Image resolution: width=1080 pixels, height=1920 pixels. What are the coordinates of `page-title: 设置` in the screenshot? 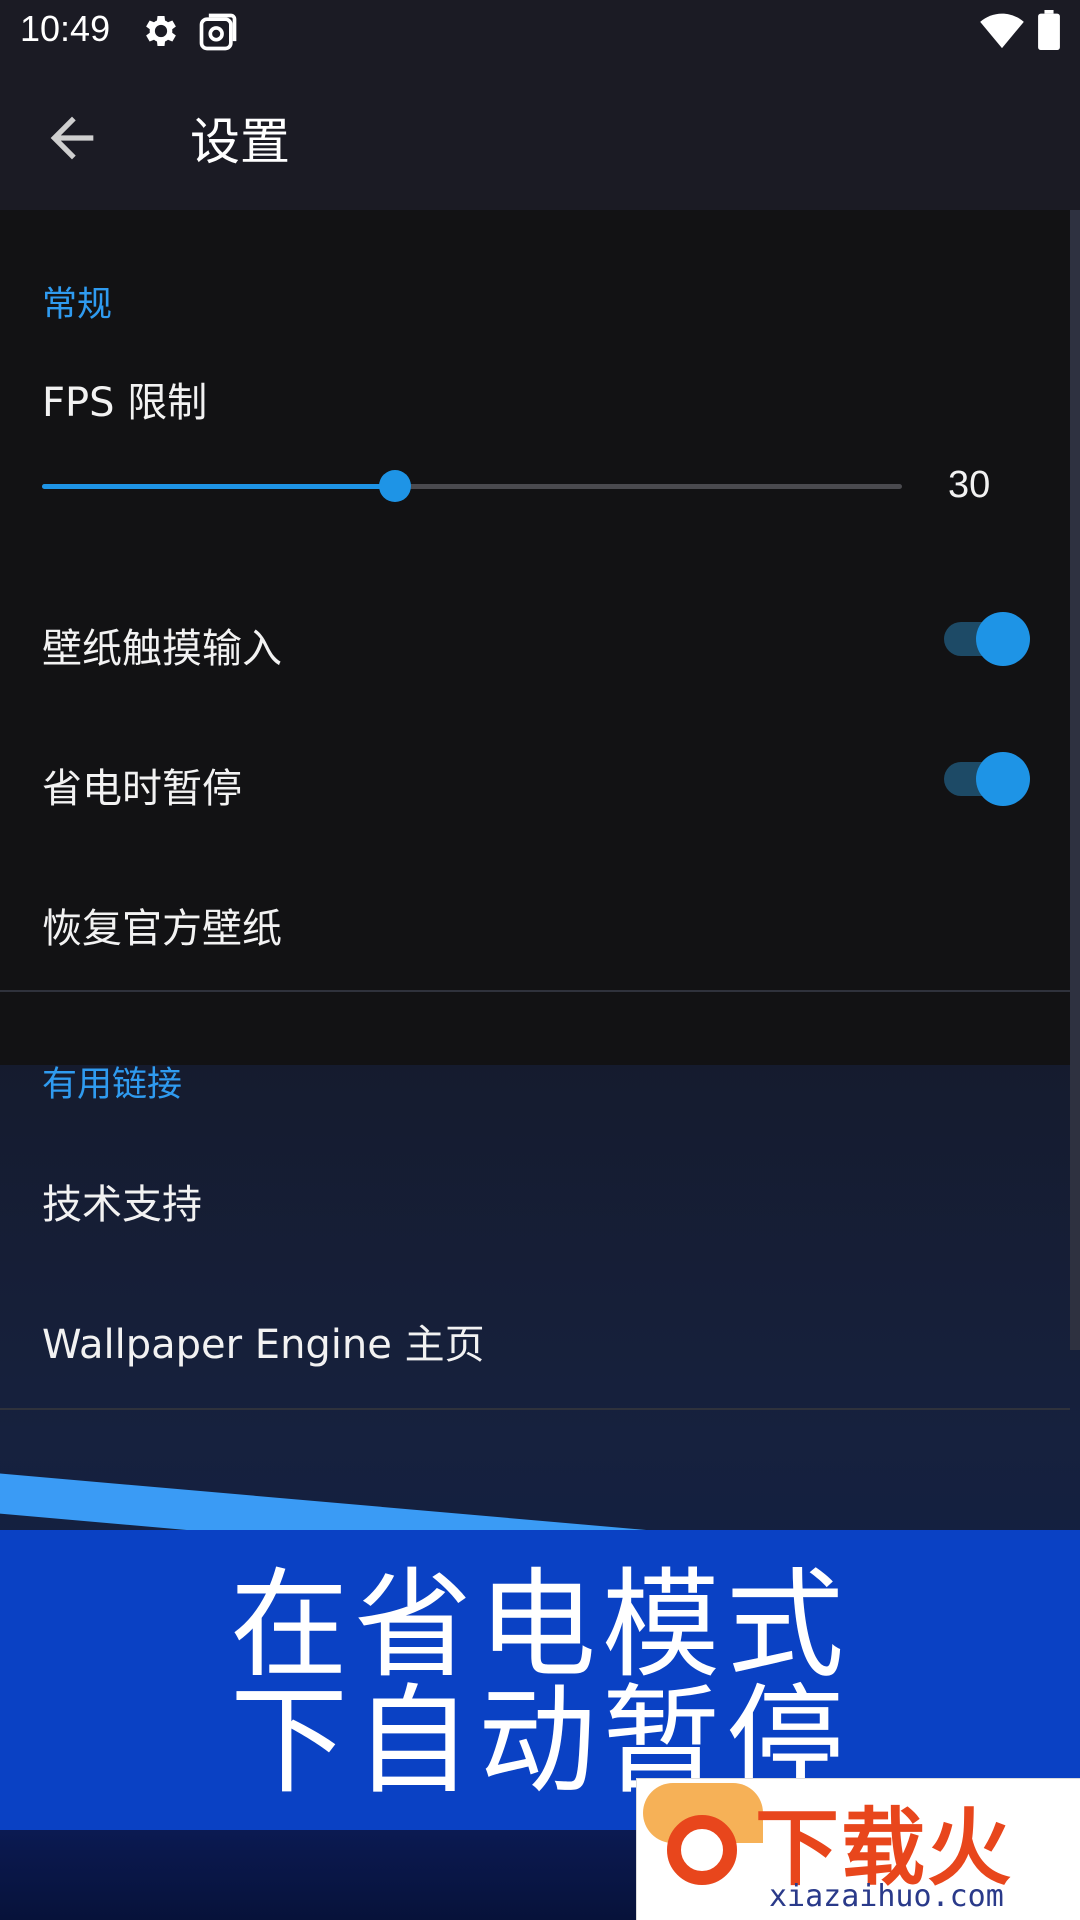 It's located at (240, 142).